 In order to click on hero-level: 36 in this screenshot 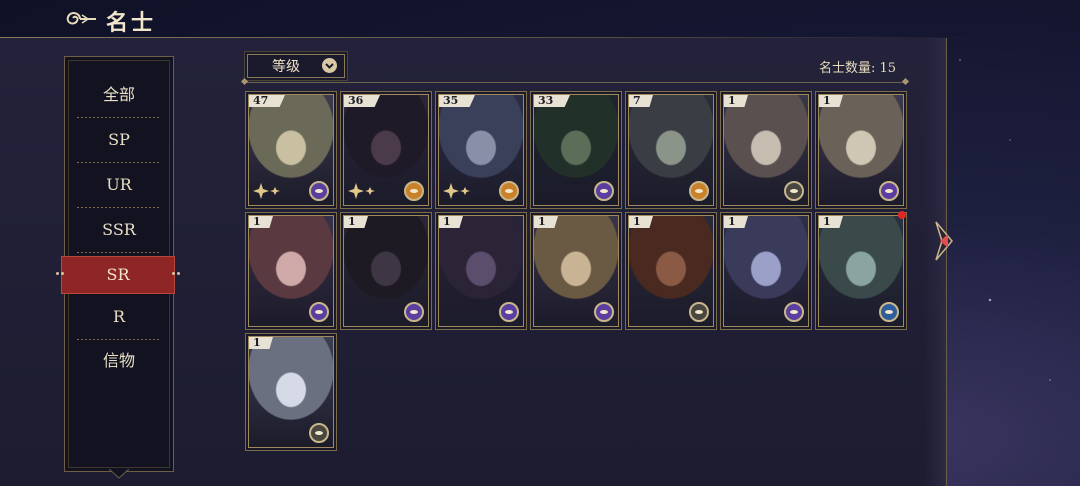, I will do `click(362, 101)`.